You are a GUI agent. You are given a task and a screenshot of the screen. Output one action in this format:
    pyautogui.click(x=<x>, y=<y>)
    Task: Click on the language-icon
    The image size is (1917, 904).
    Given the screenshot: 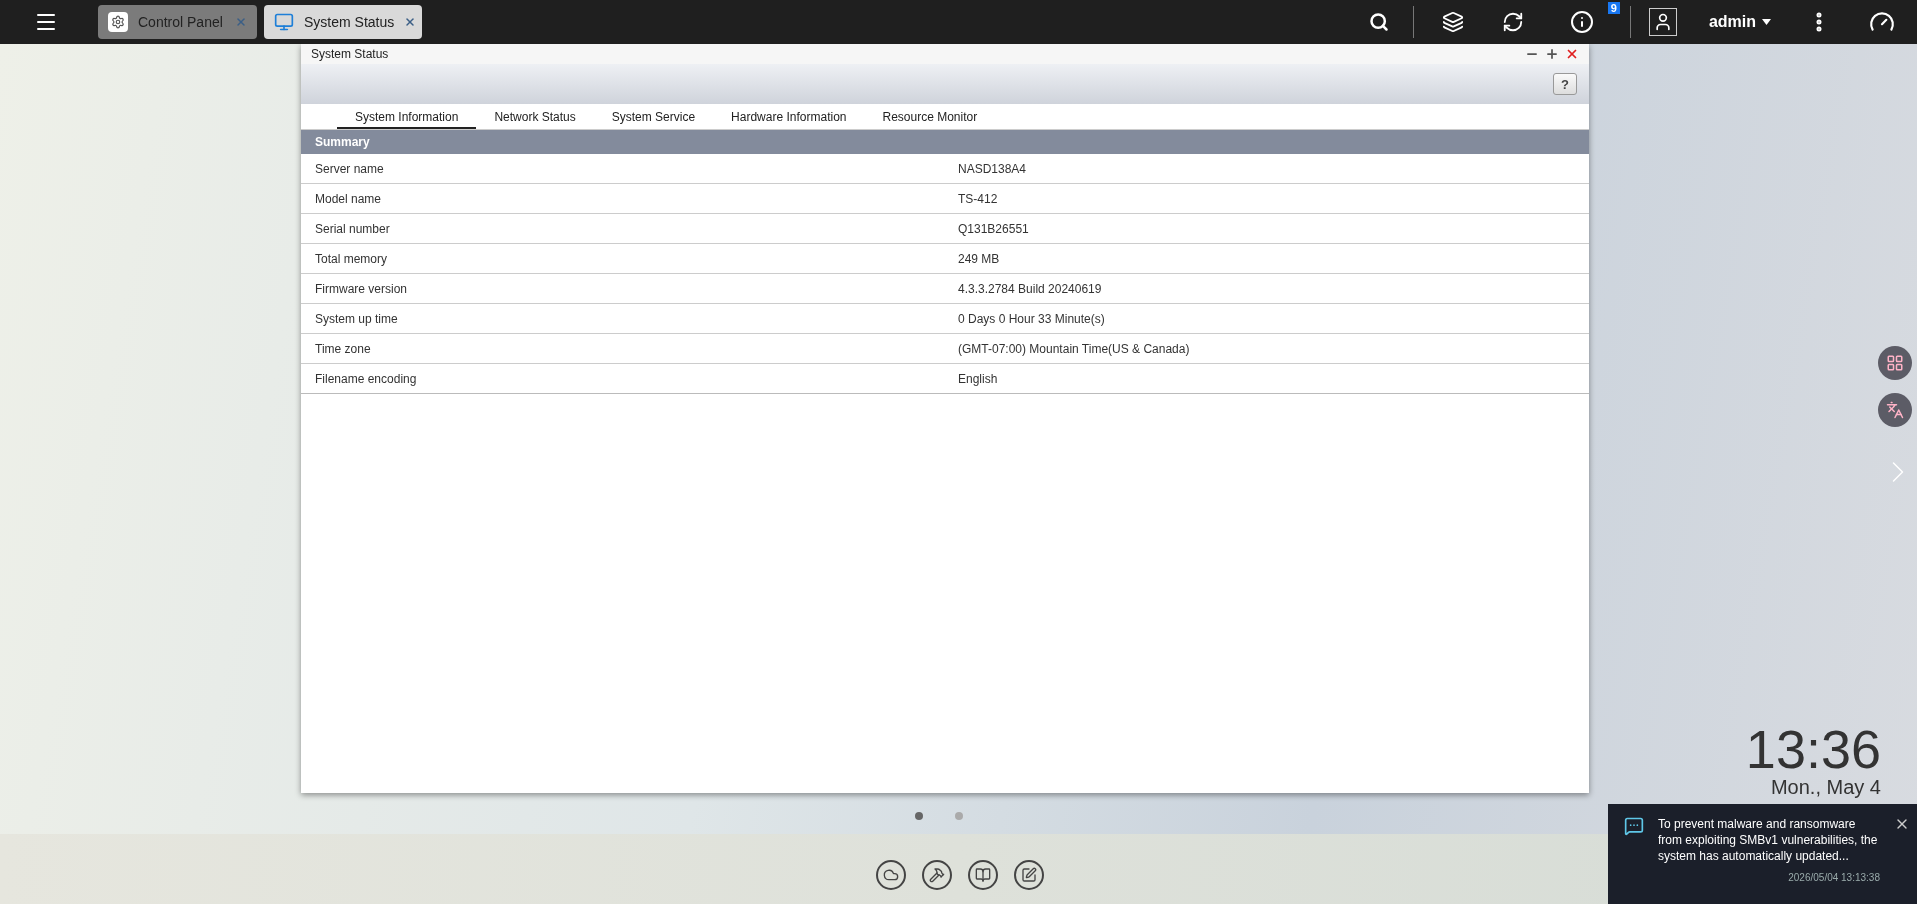 What is the action you would take?
    pyautogui.click(x=1895, y=410)
    